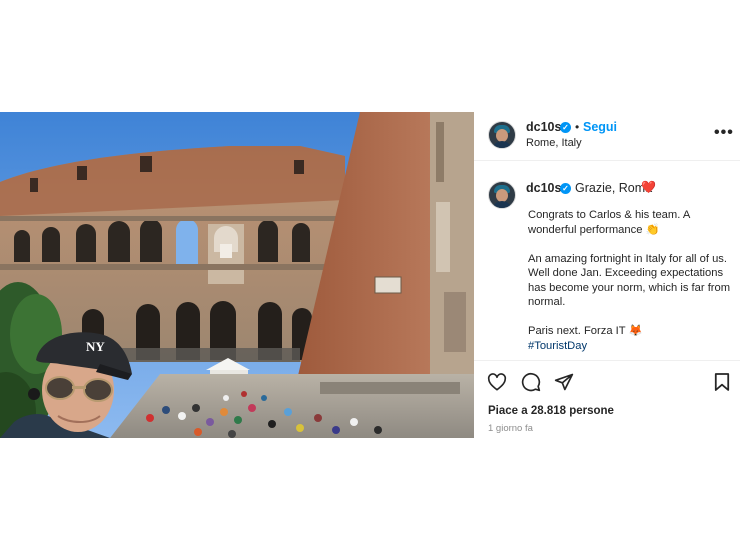 The image size is (740, 550). Describe the element at coordinates (585, 331) in the screenshot. I see `caption-paragraph: Paris next. Forza IT 🦊` at that location.